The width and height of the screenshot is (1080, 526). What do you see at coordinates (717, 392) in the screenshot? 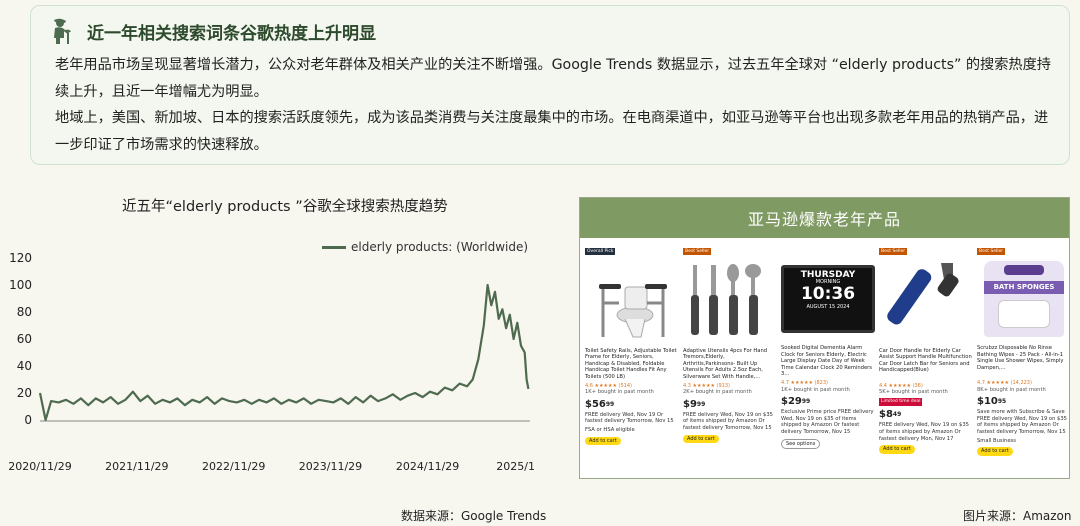
I see `product-bought: 2K+ bought in past month` at bounding box center [717, 392].